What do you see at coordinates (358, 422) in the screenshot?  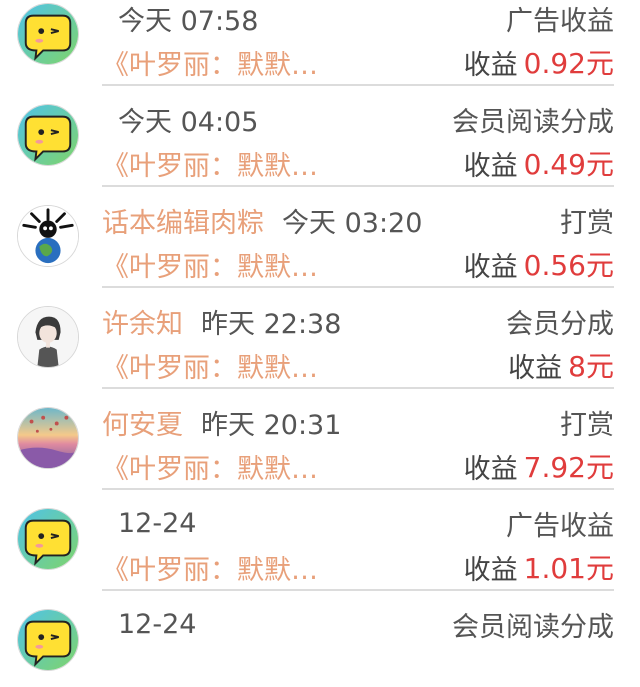 I see `meta-line: 何安夏 昨天 20:31 打赏` at bounding box center [358, 422].